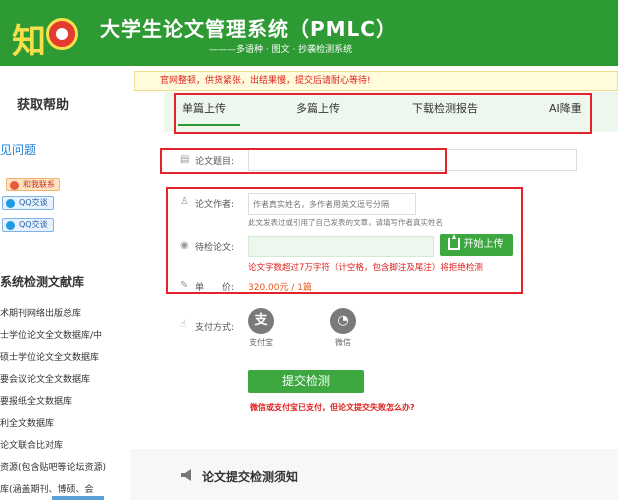 The height and width of the screenshot is (500, 618). Describe the element at coordinates (281, 50) in the screenshot. I see `site-subtitle: ———多语种 · 图文 · 抄袭检测系统` at that location.